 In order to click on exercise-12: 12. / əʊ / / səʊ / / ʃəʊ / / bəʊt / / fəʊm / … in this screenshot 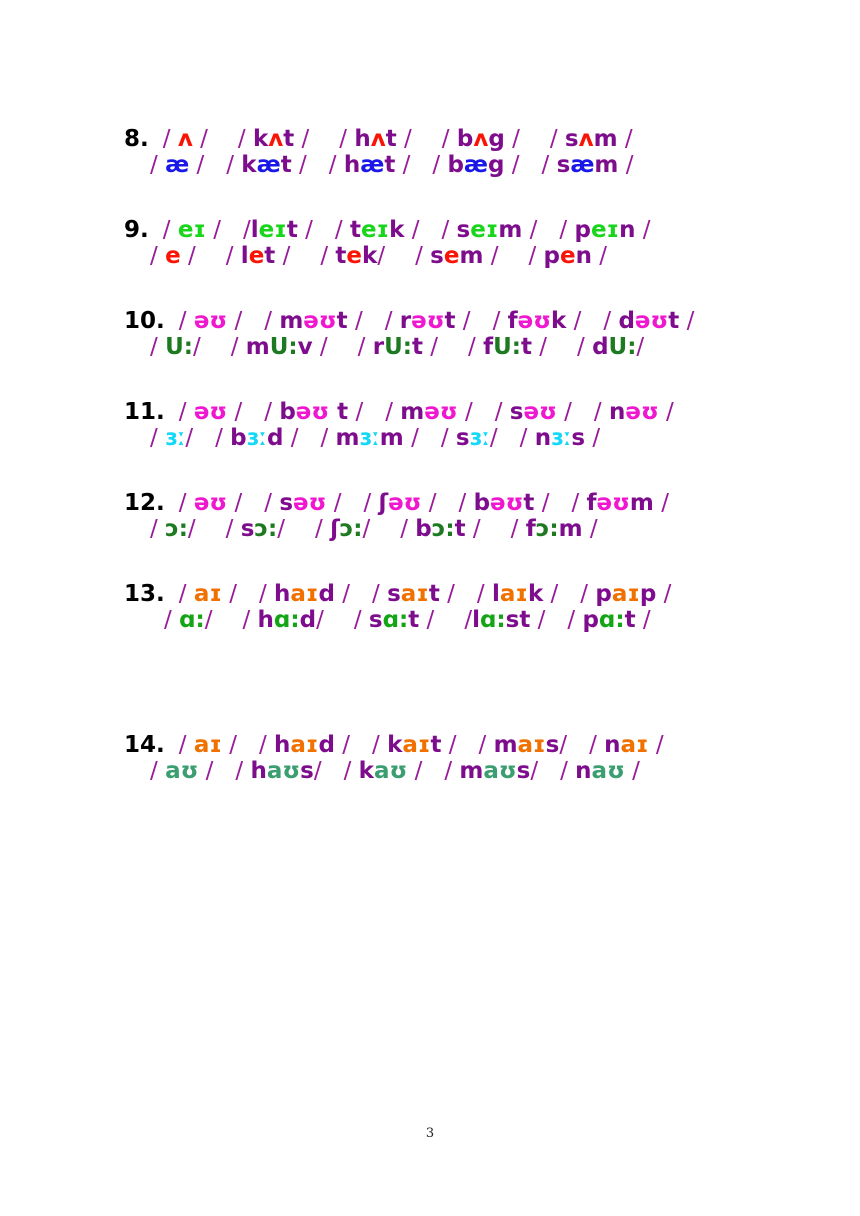, I will do `click(430, 516)`.